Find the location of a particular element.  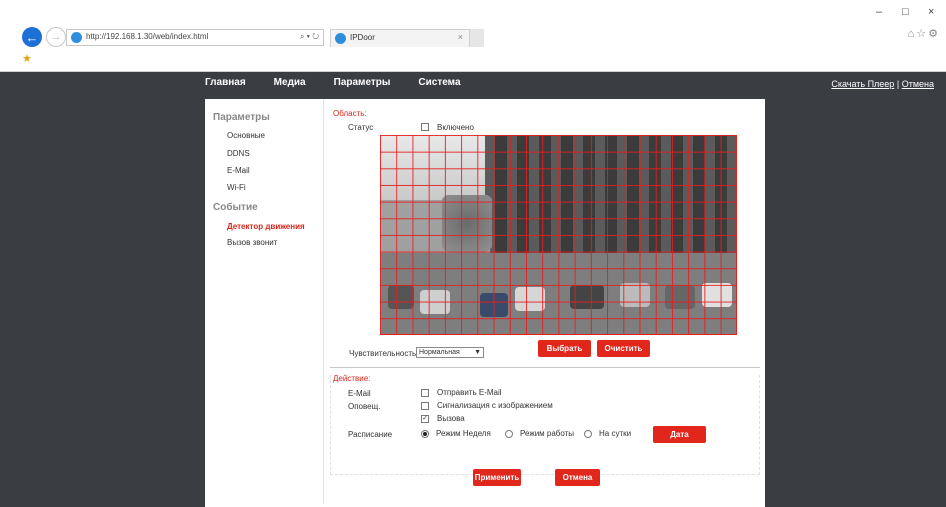

tab-title: IPDoor is located at coordinates (362, 37).